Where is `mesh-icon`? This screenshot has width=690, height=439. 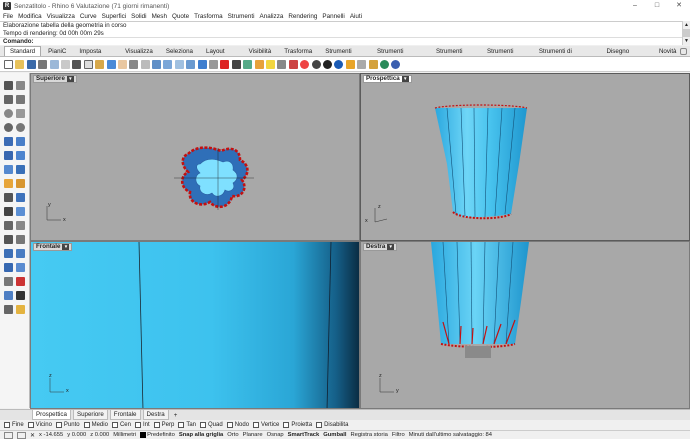 mesh-icon is located at coordinates (8, 267).